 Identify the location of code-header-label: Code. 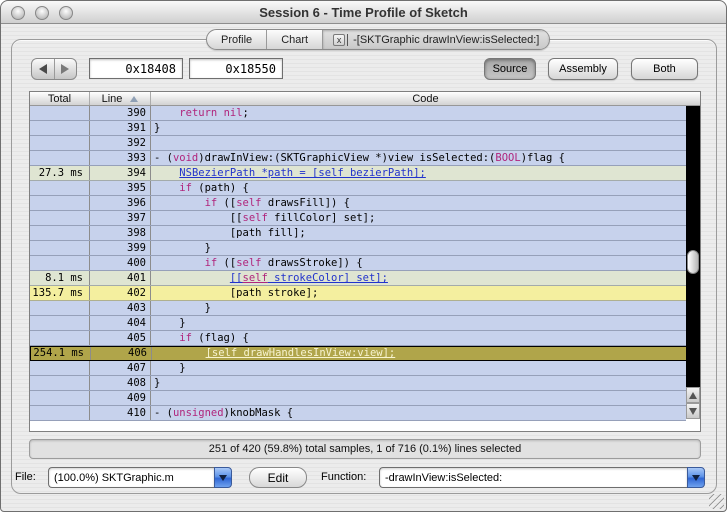
(425, 98).